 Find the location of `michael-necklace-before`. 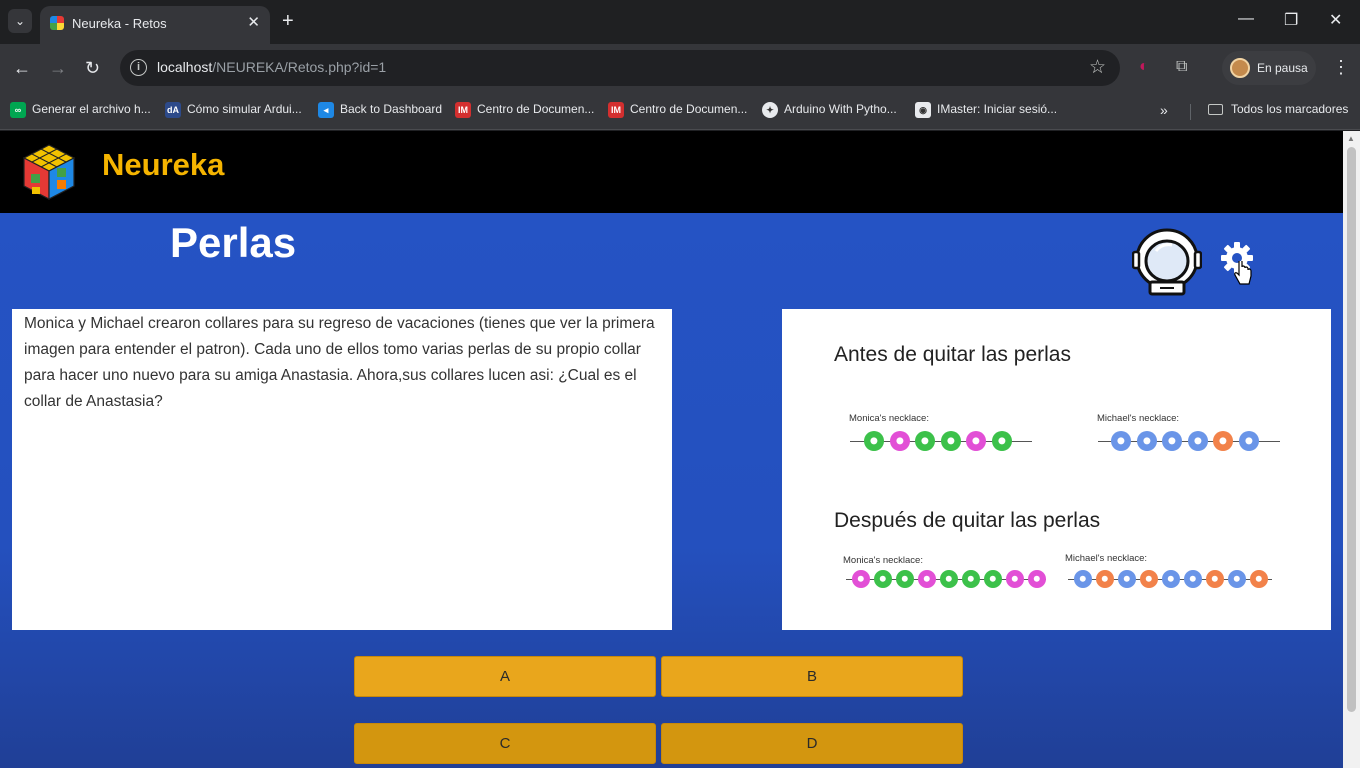

michael-necklace-before is located at coordinates (1189, 441).